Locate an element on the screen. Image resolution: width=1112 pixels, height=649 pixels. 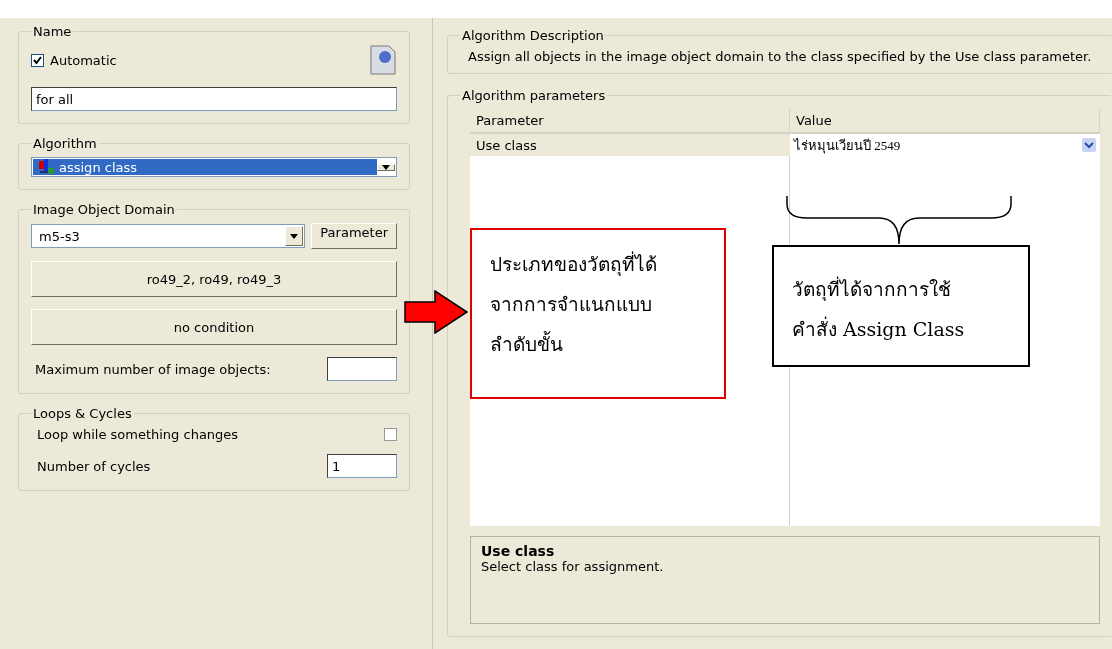
classes-button: ro49_2, ro49, ro49_3 is located at coordinates (214, 279).